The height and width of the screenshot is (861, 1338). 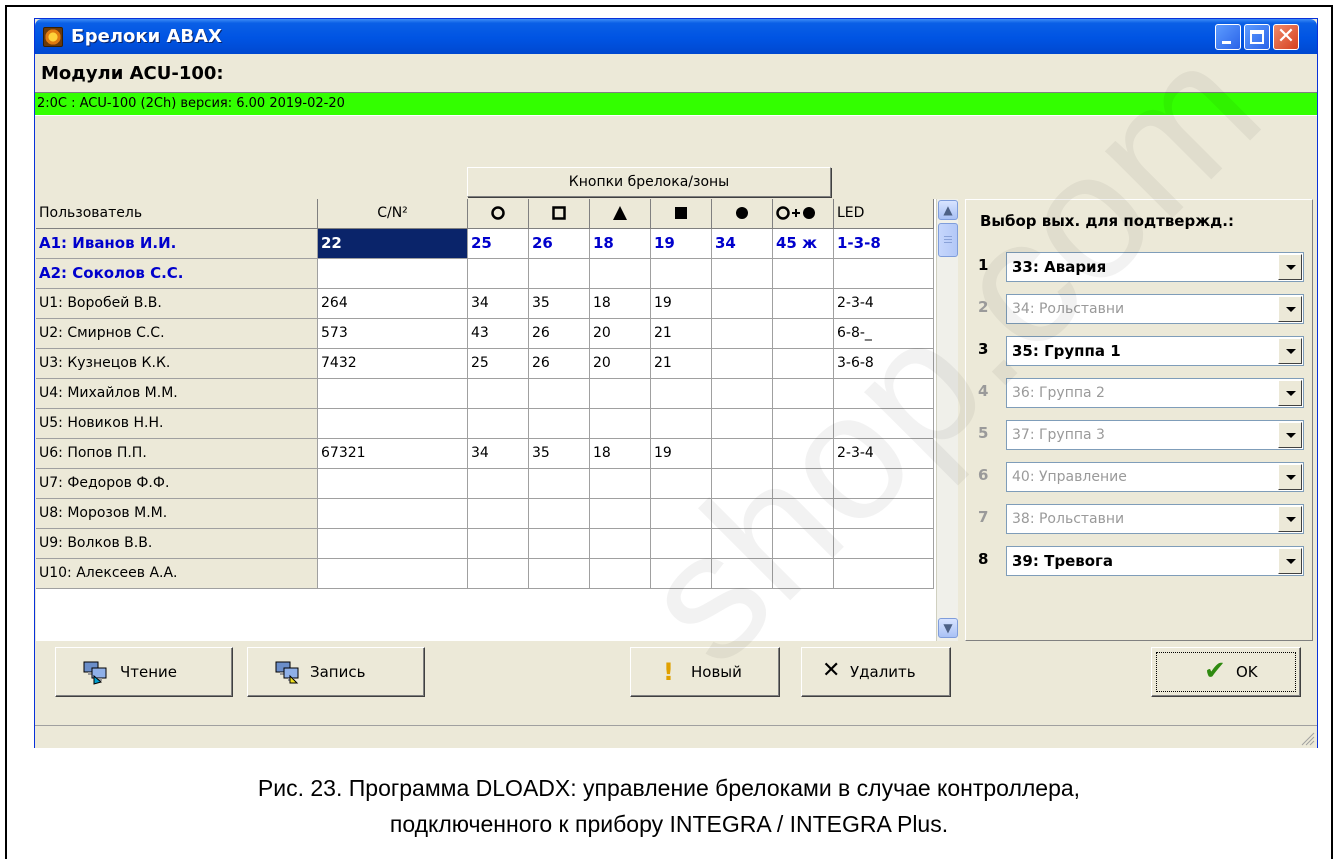 I want to click on grid-cell-b6: 45 ж, so click(x=803, y=244).